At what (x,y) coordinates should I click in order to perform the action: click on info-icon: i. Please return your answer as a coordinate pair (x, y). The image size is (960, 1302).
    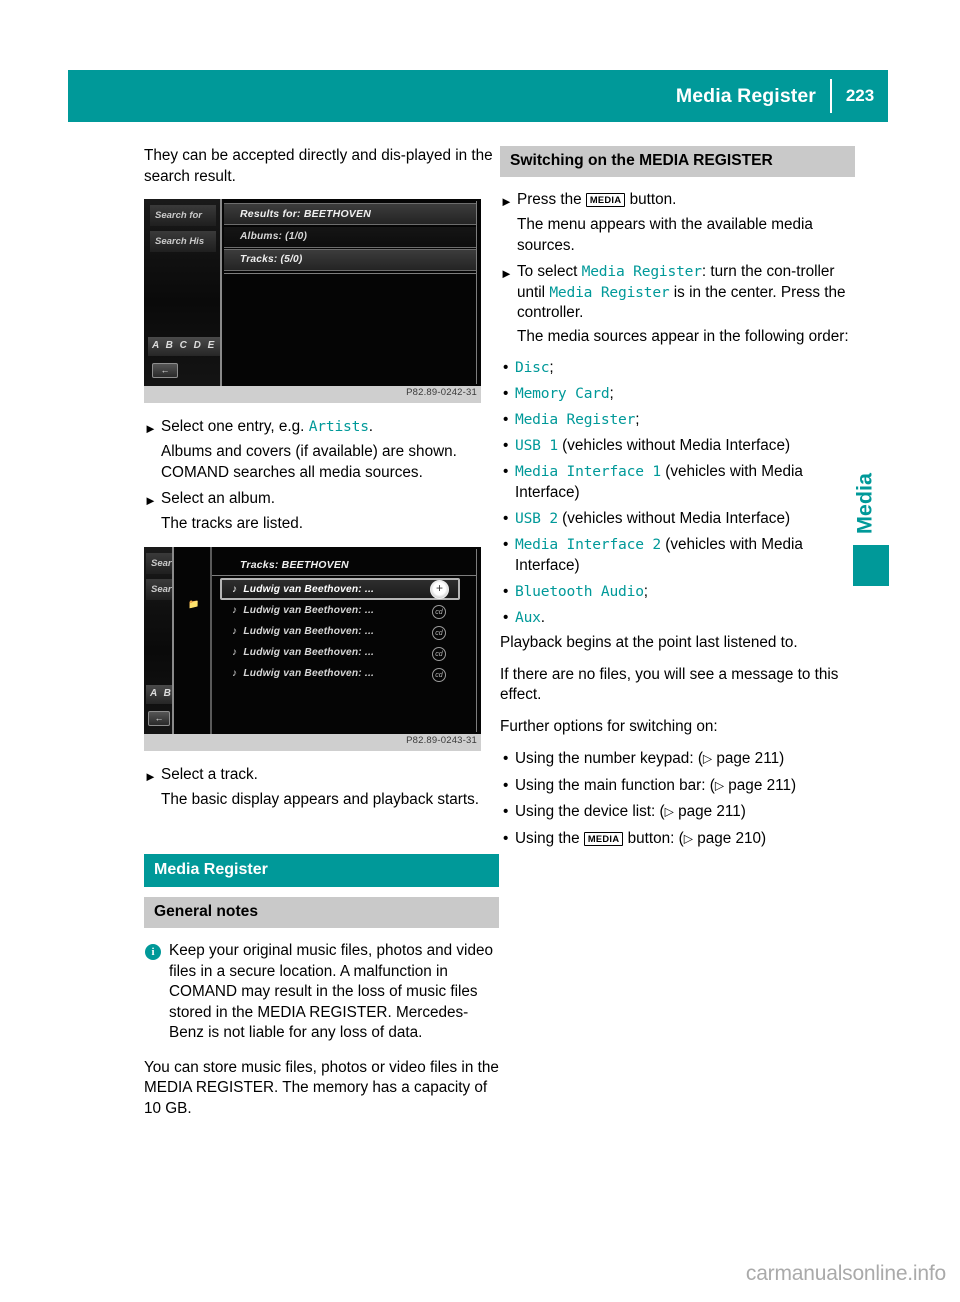
    Looking at the image, I should click on (153, 952).